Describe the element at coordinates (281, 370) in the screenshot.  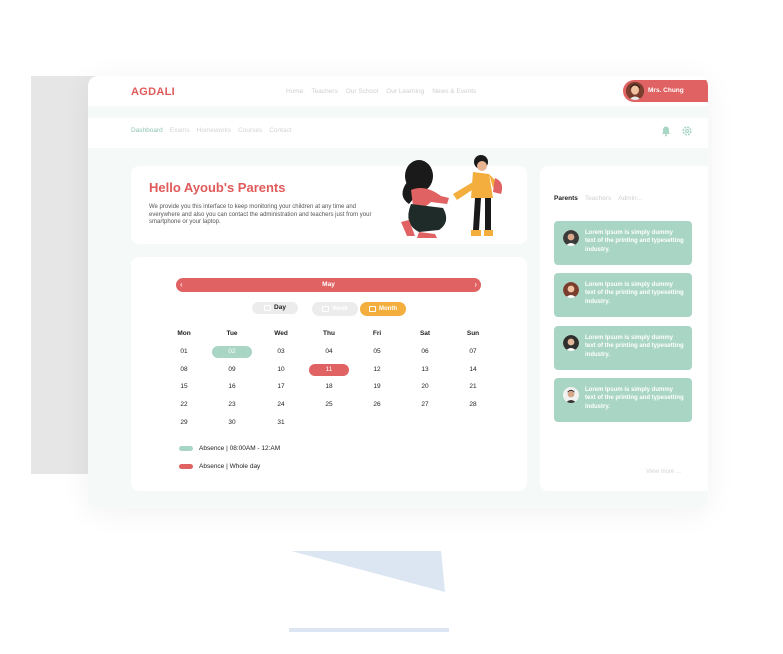
I see `calendar-day: 10` at that location.